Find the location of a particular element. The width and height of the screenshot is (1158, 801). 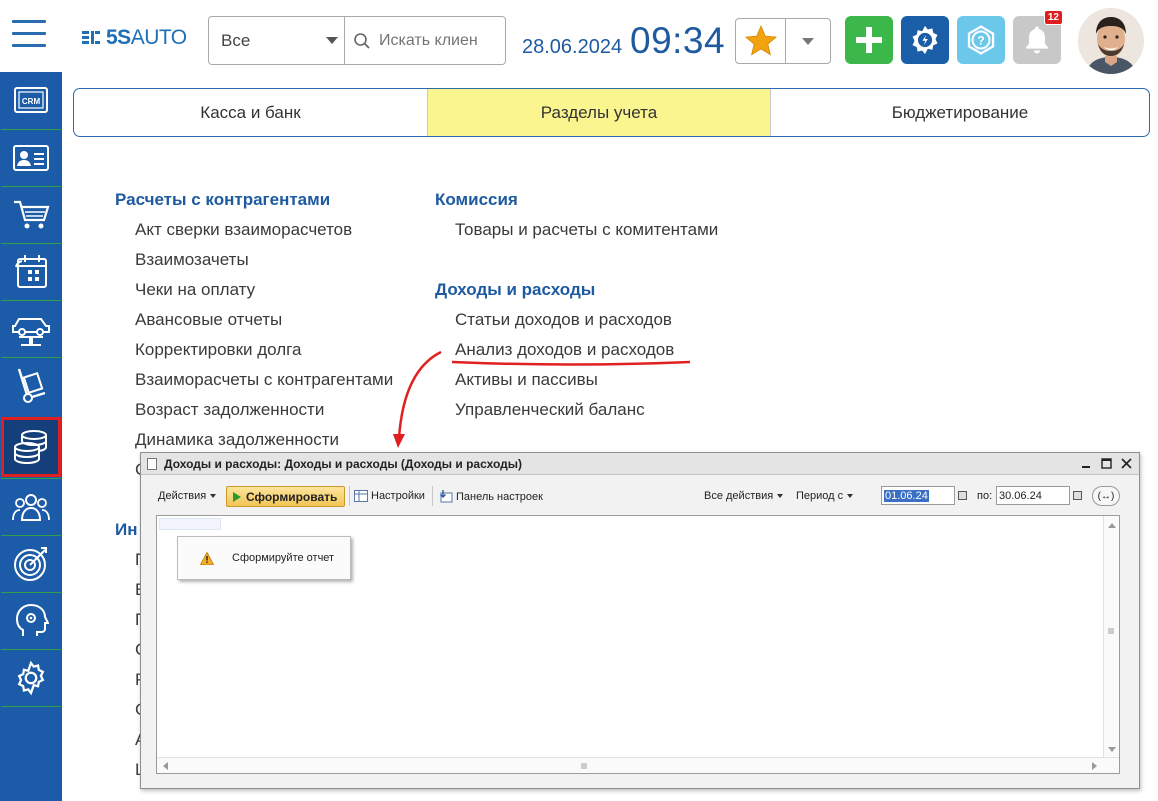

settings-button: Настройки is located at coordinates (389, 496).